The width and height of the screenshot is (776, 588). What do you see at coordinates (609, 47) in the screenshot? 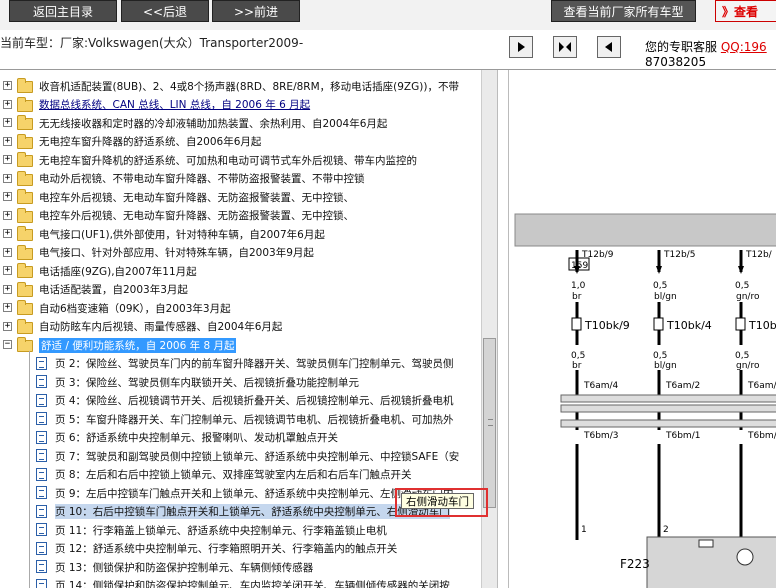
I see `collapse-right-button` at bounding box center [609, 47].